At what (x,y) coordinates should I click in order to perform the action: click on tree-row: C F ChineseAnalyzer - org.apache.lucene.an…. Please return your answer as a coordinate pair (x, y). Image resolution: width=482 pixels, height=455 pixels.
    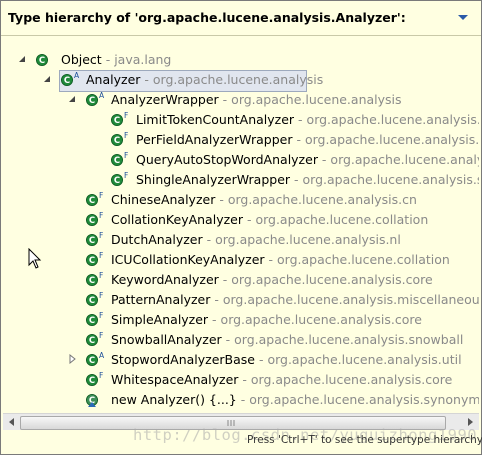
    Looking at the image, I should click on (240, 200).